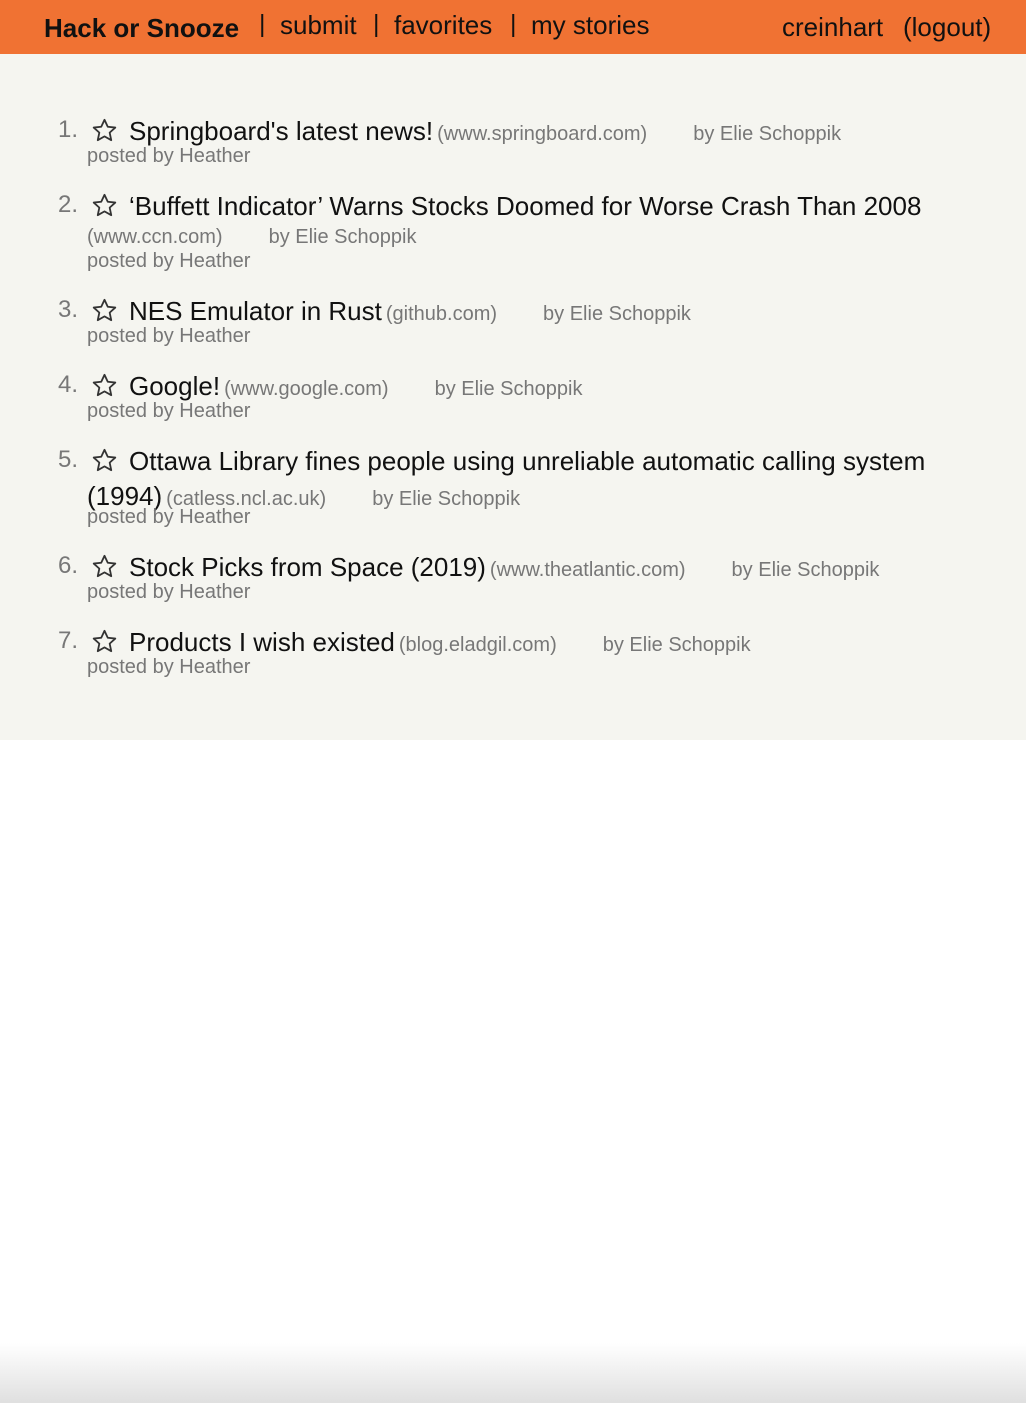  Describe the element at coordinates (255, 311) in the screenshot. I see `story-title-link: NES Emulator in Rust` at that location.